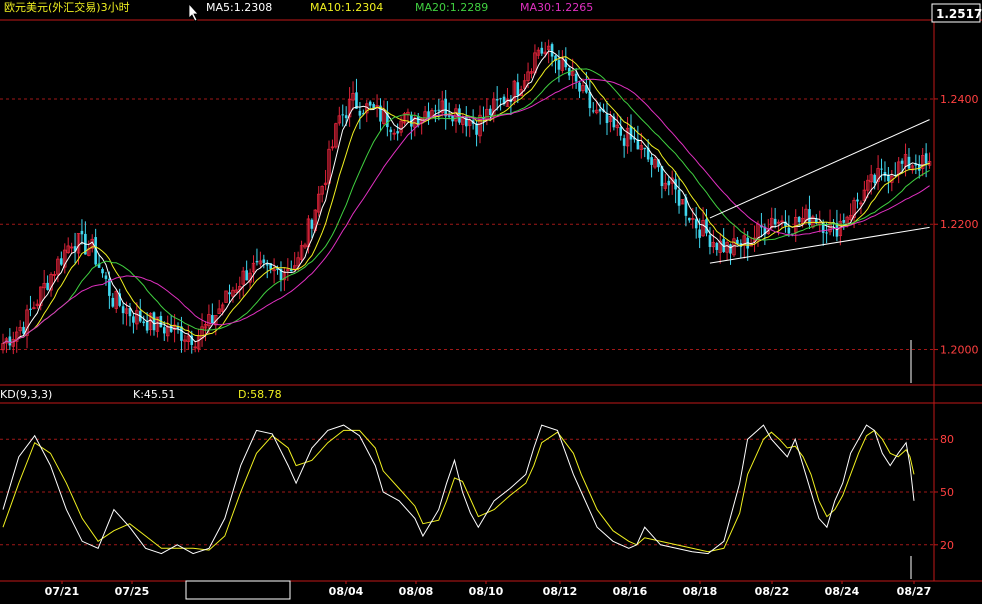 The image size is (982, 604). Describe the element at coordinates (238, 590) in the screenshot. I see `cursor-date-box` at that location.